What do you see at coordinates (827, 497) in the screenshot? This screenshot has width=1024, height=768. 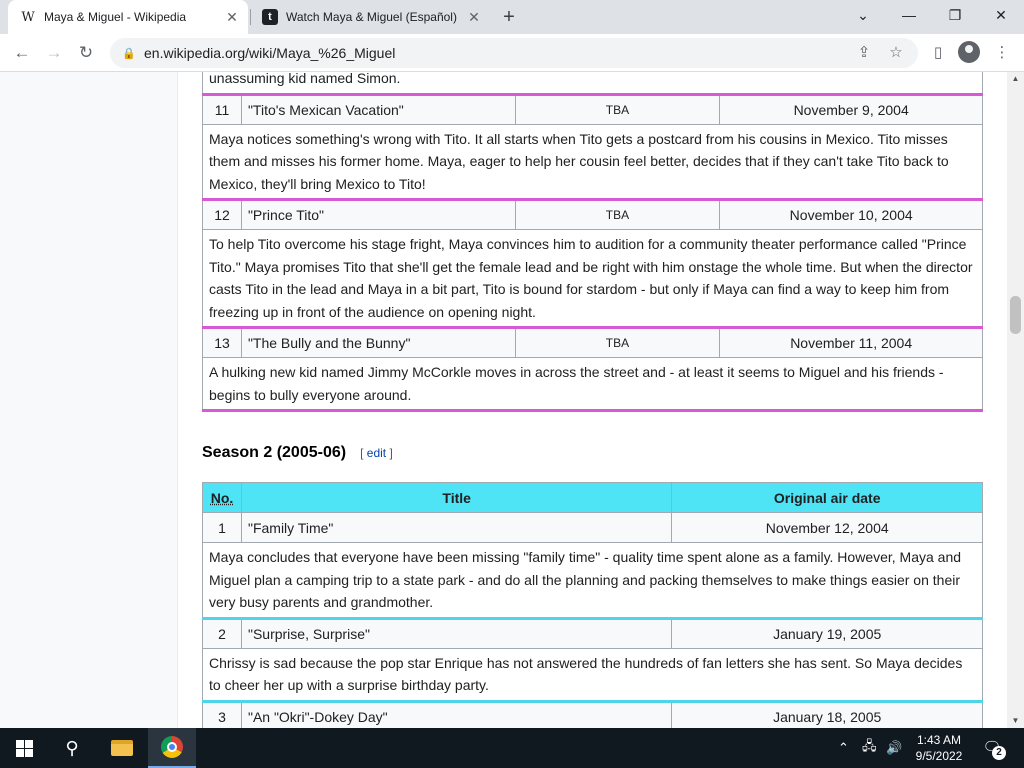 I see `column-header-air-date: Original air date` at bounding box center [827, 497].